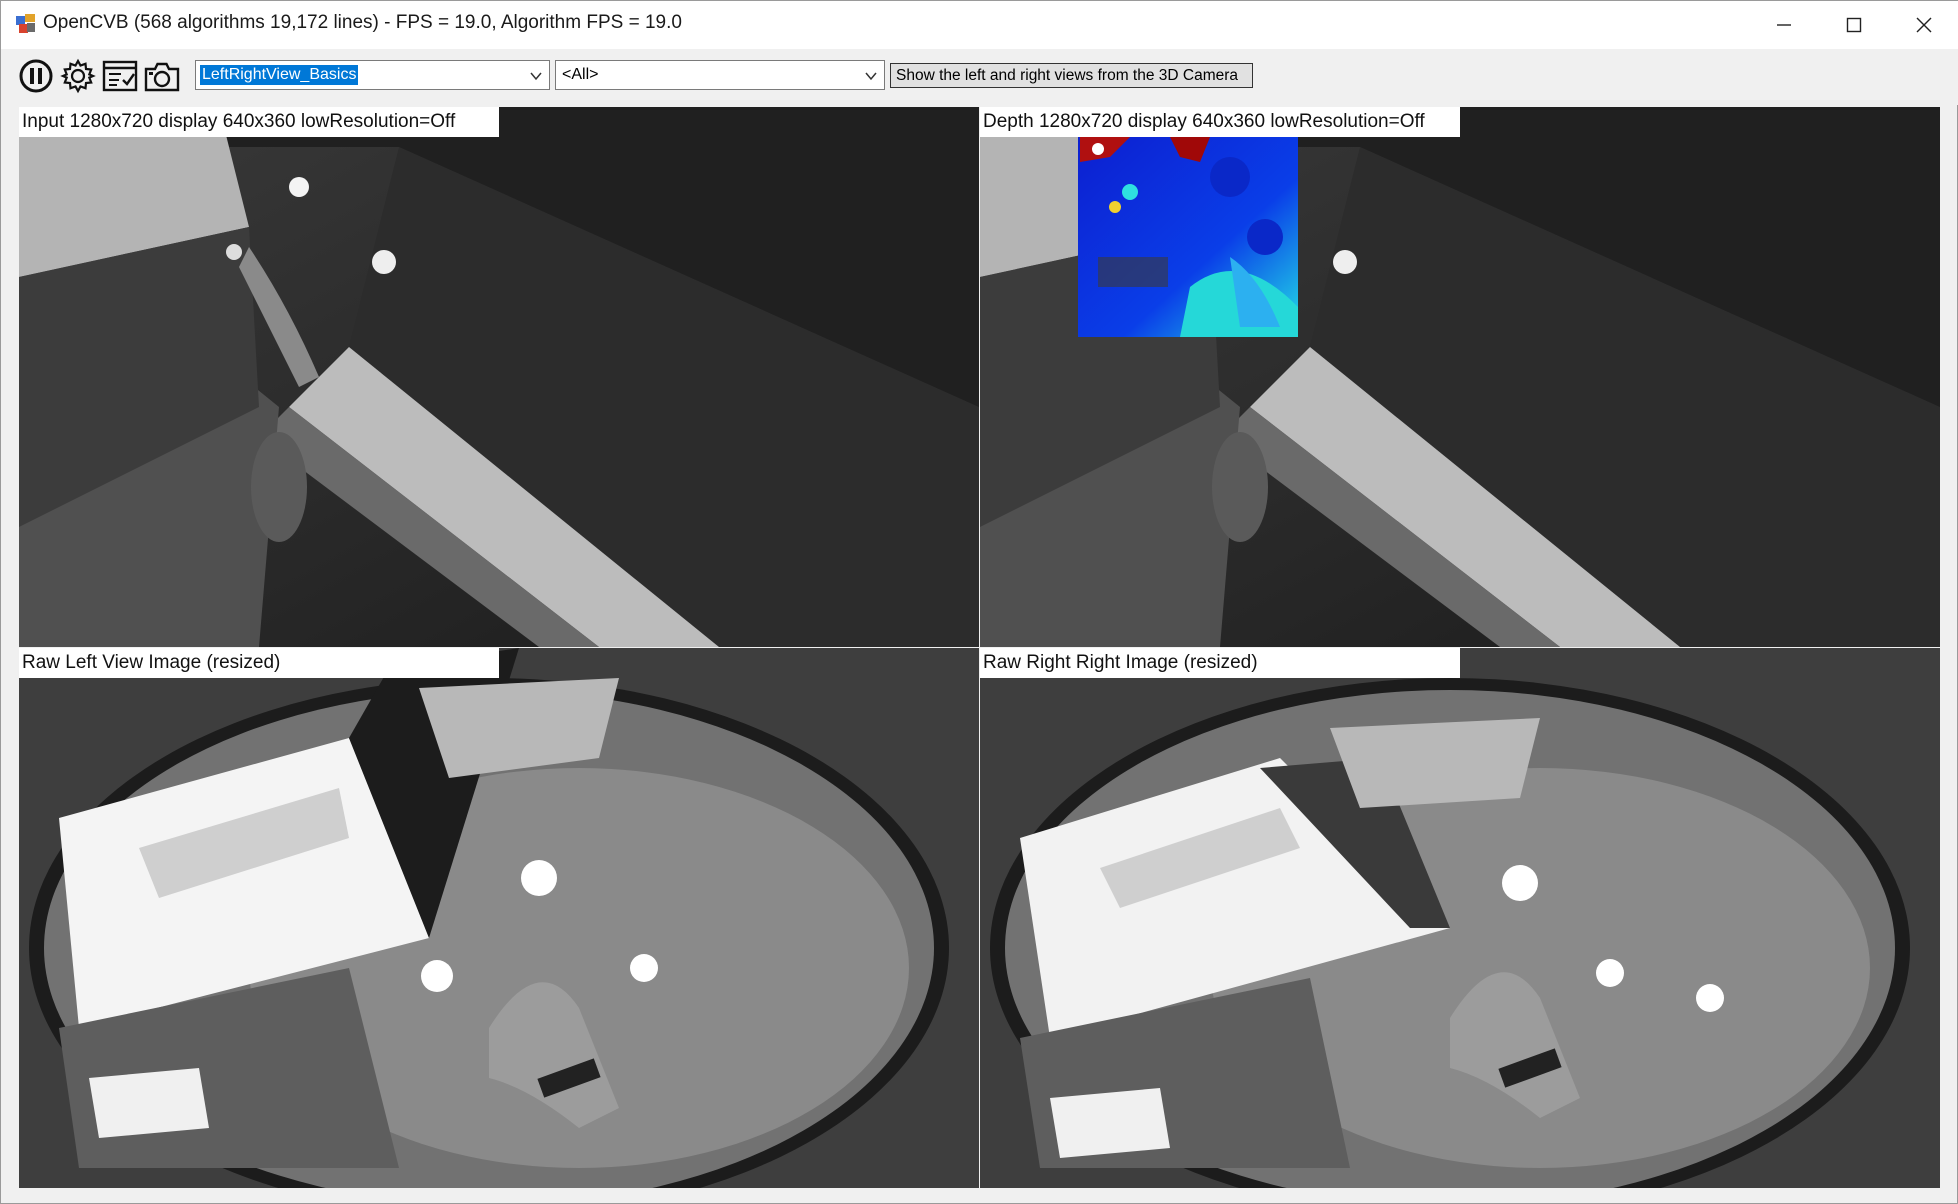 The width and height of the screenshot is (1958, 1204). Describe the element at coordinates (720, 75) in the screenshot. I see `group-select: <All>` at that location.